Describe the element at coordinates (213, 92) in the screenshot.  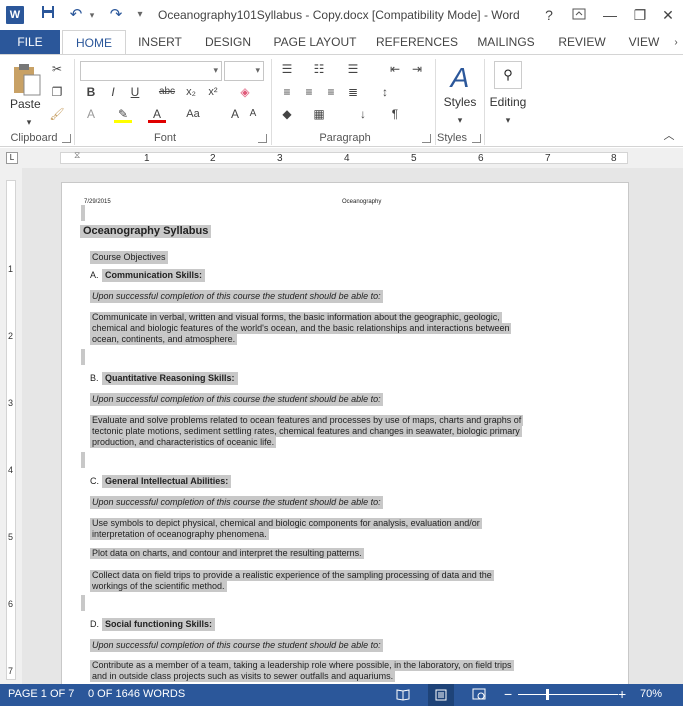
I see `superscript-icon: x²` at that location.